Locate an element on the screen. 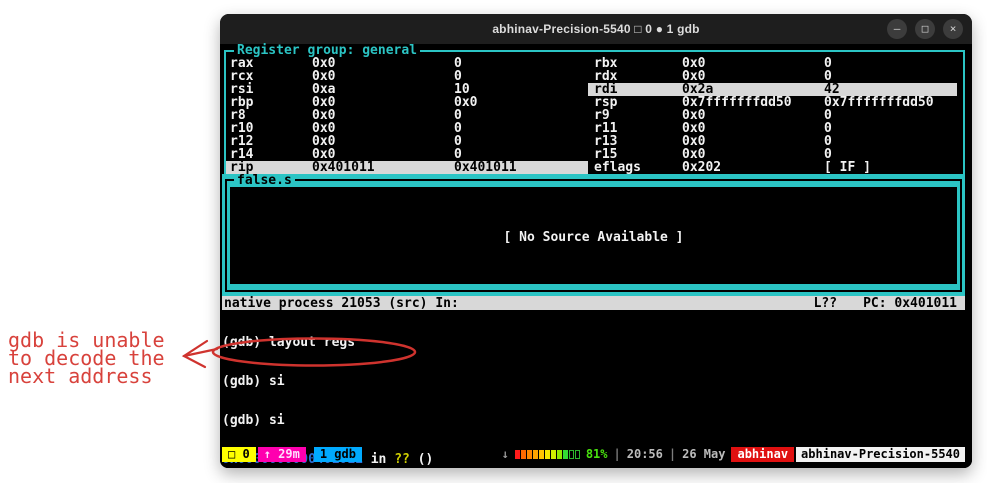 This screenshot has height=483, width=987. register-row-r12: r12 0x0 0 is located at coordinates (407, 141).